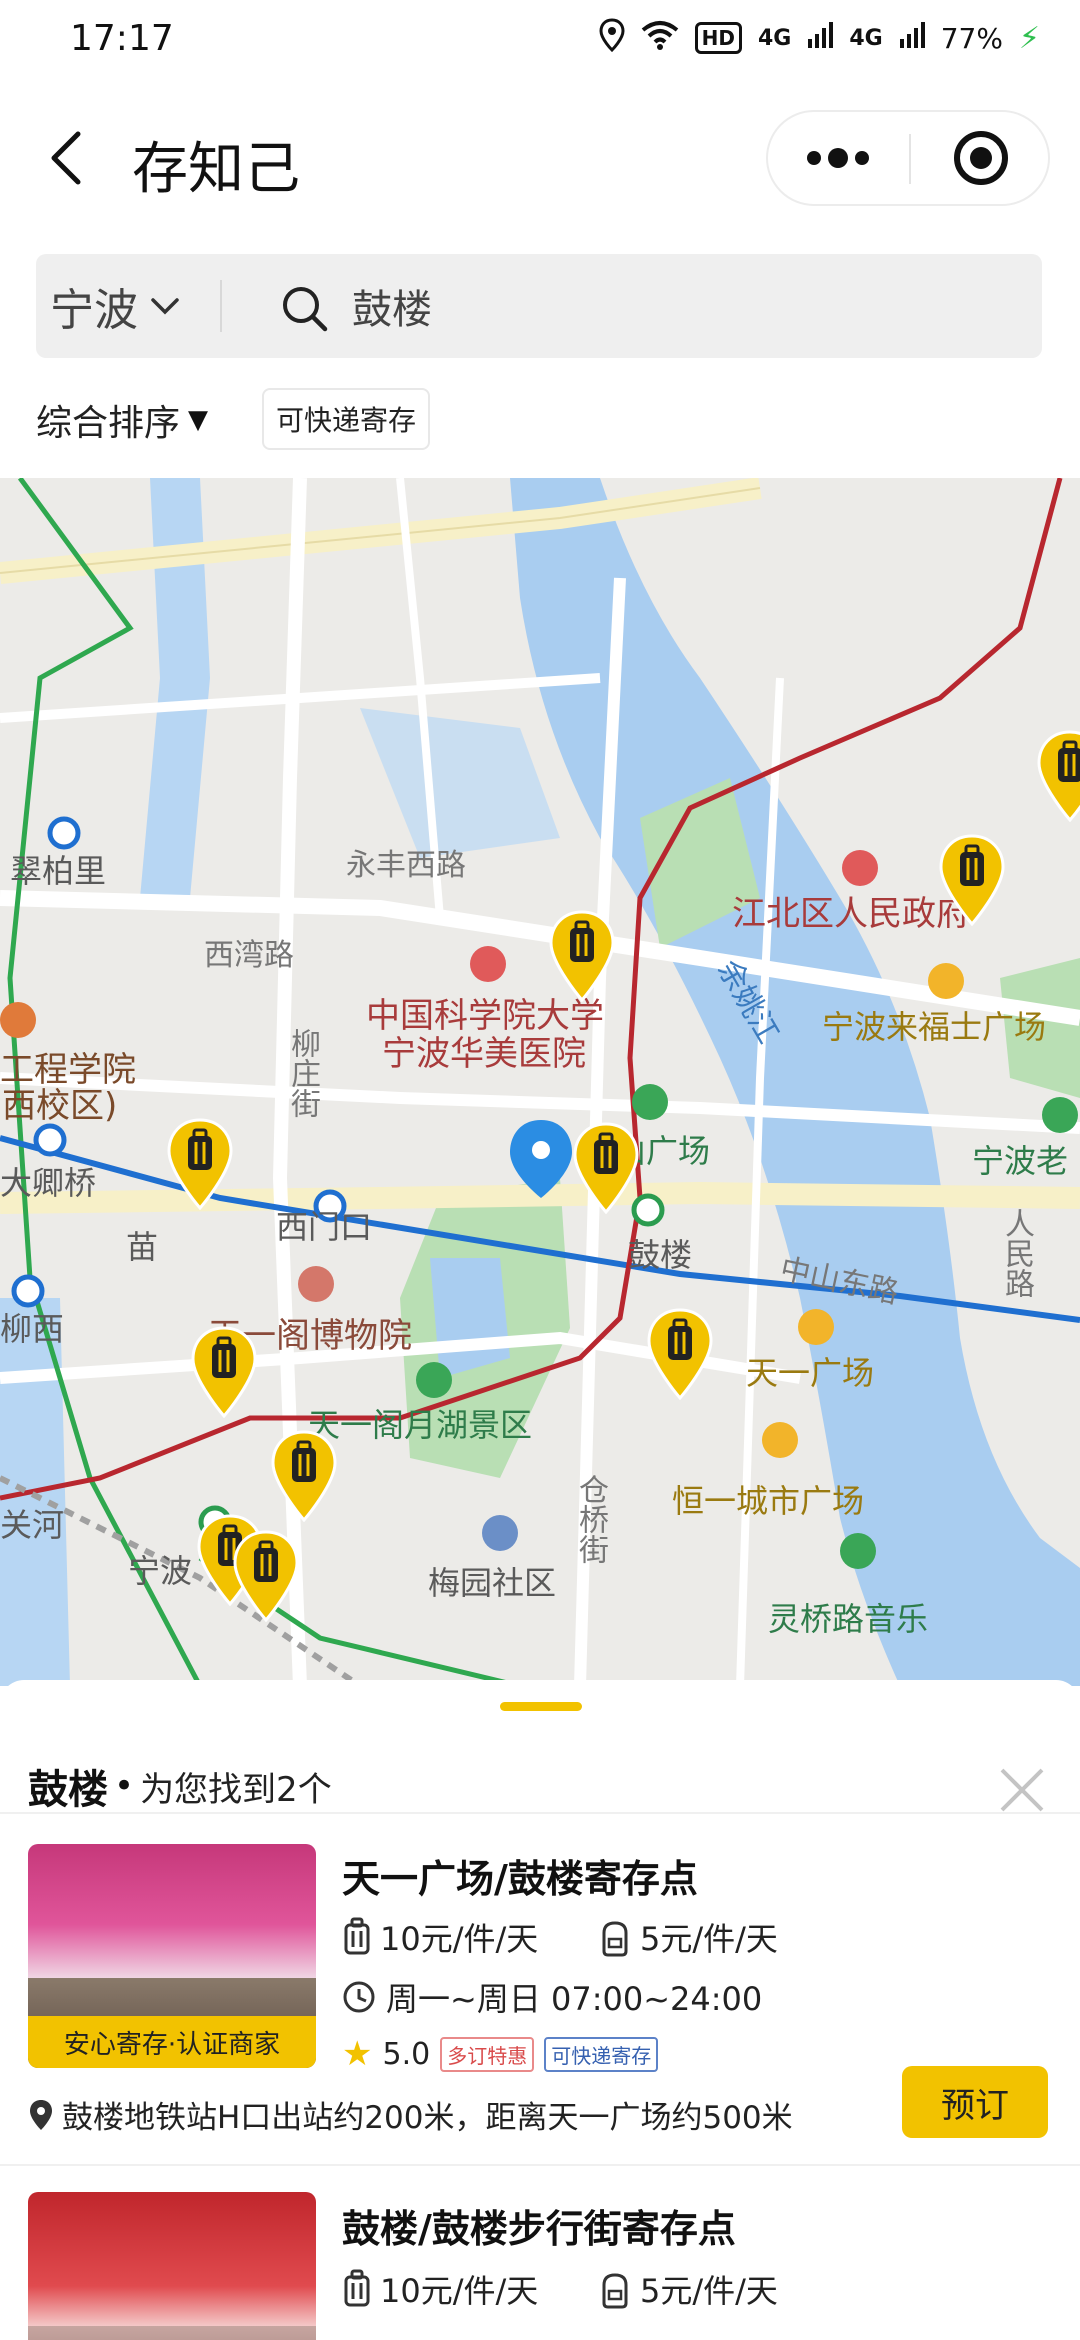 The width and height of the screenshot is (1080, 2340). I want to click on map-label: 柳西, so click(32, 1329).